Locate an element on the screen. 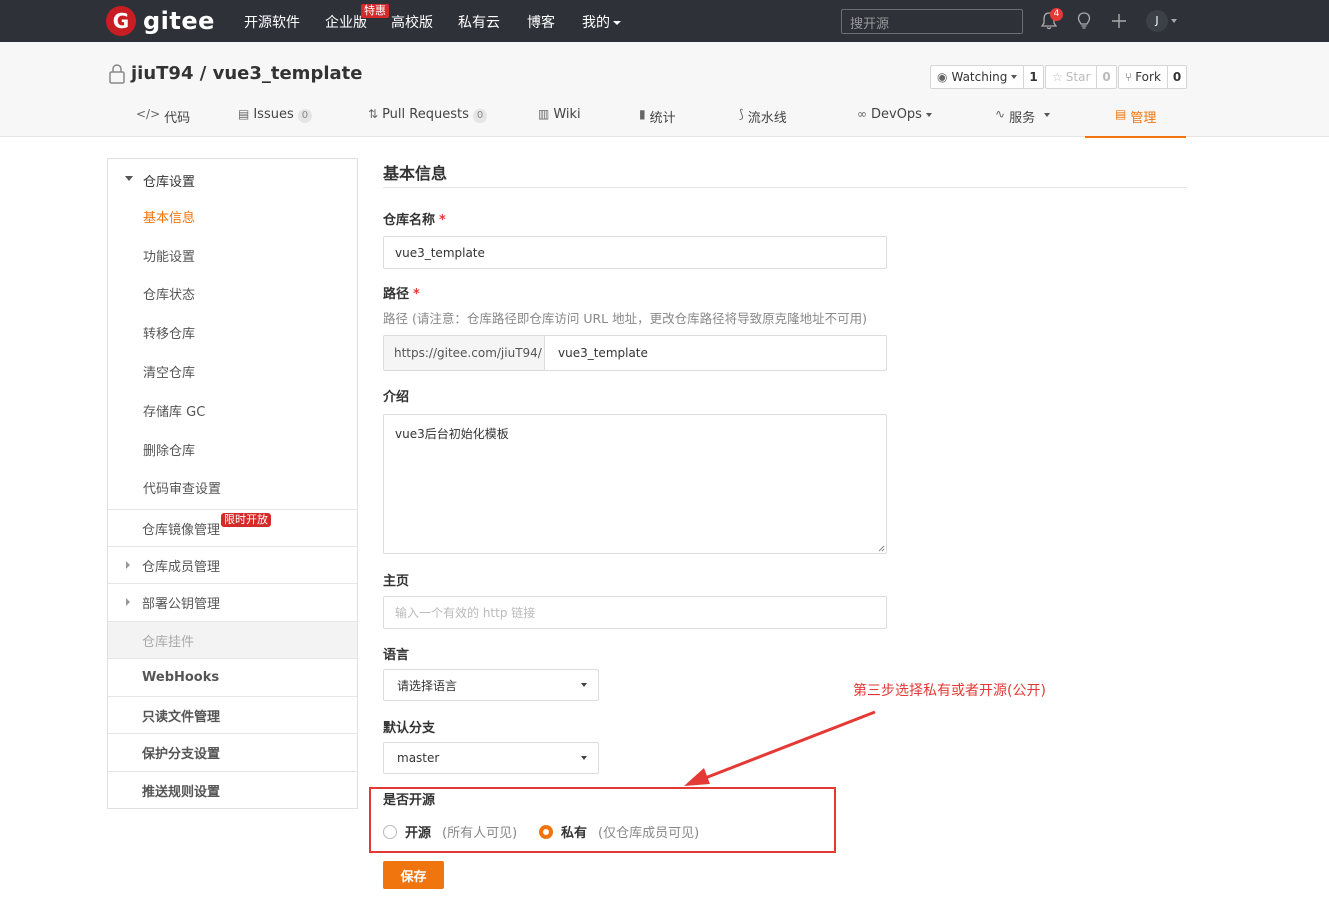 The image size is (1329, 920). tab-wiki: ▥ Wiki is located at coordinates (559, 122).